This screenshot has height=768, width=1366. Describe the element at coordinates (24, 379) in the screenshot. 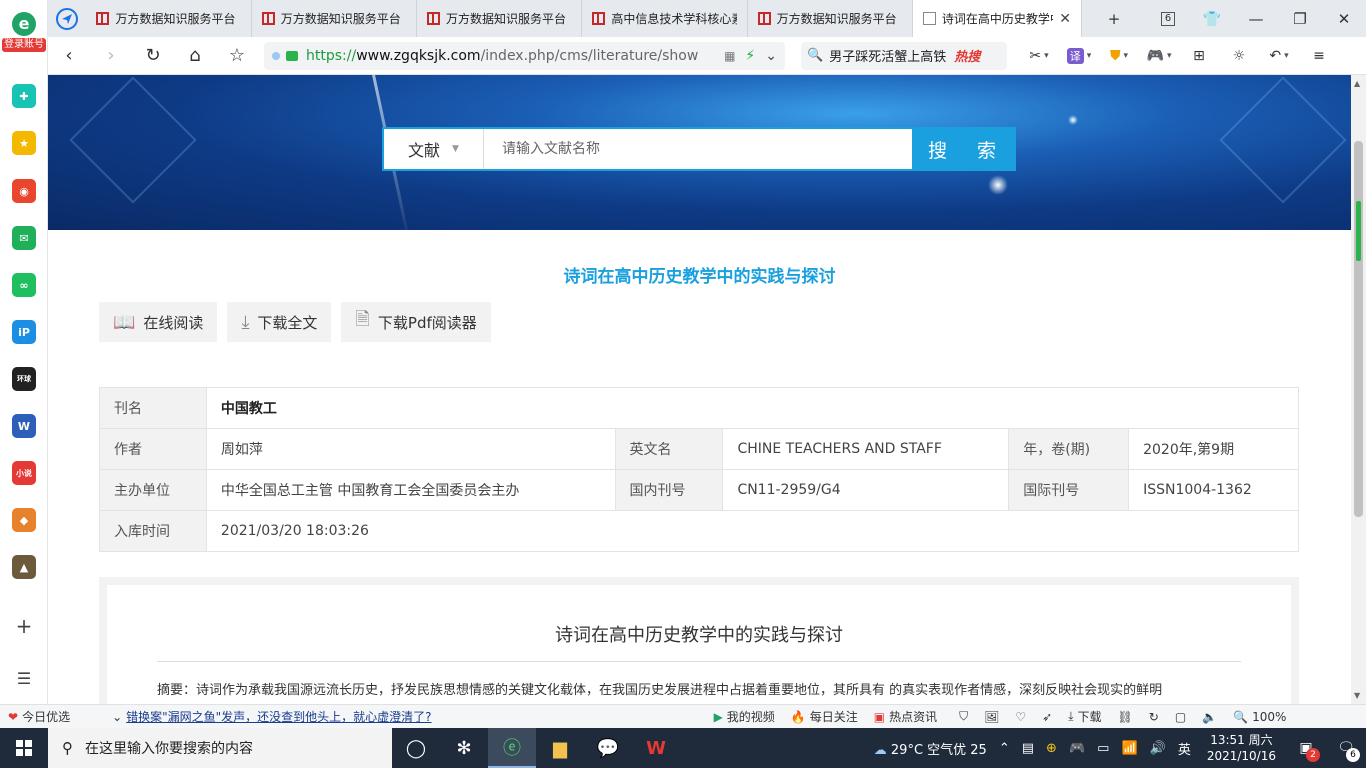

I see `news-app-icon: 环球` at that location.